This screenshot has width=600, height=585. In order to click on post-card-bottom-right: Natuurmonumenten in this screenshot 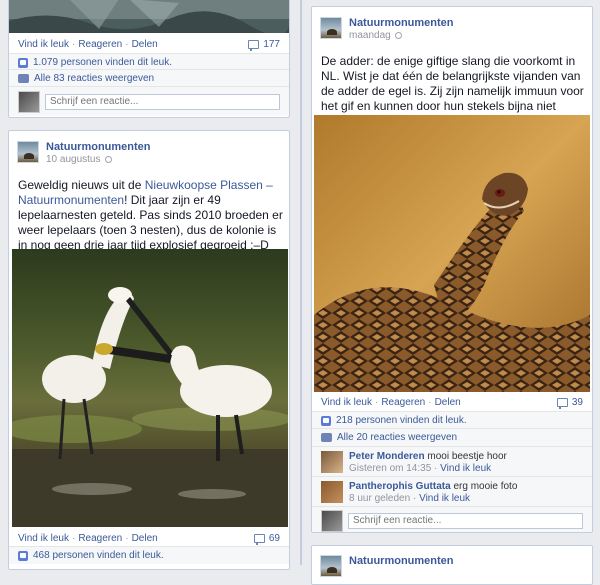, I will do `click(452, 565)`.